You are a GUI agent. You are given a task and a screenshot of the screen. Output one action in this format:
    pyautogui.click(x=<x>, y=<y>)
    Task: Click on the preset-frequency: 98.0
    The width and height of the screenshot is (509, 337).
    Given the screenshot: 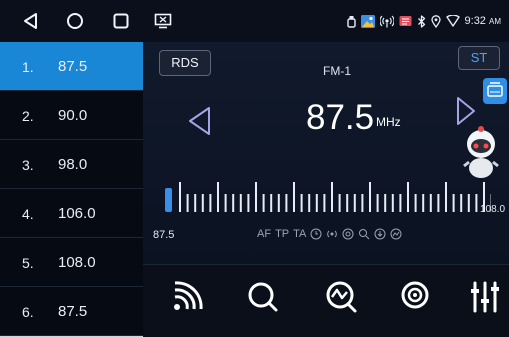 What is the action you would take?
    pyautogui.click(x=72, y=164)
    